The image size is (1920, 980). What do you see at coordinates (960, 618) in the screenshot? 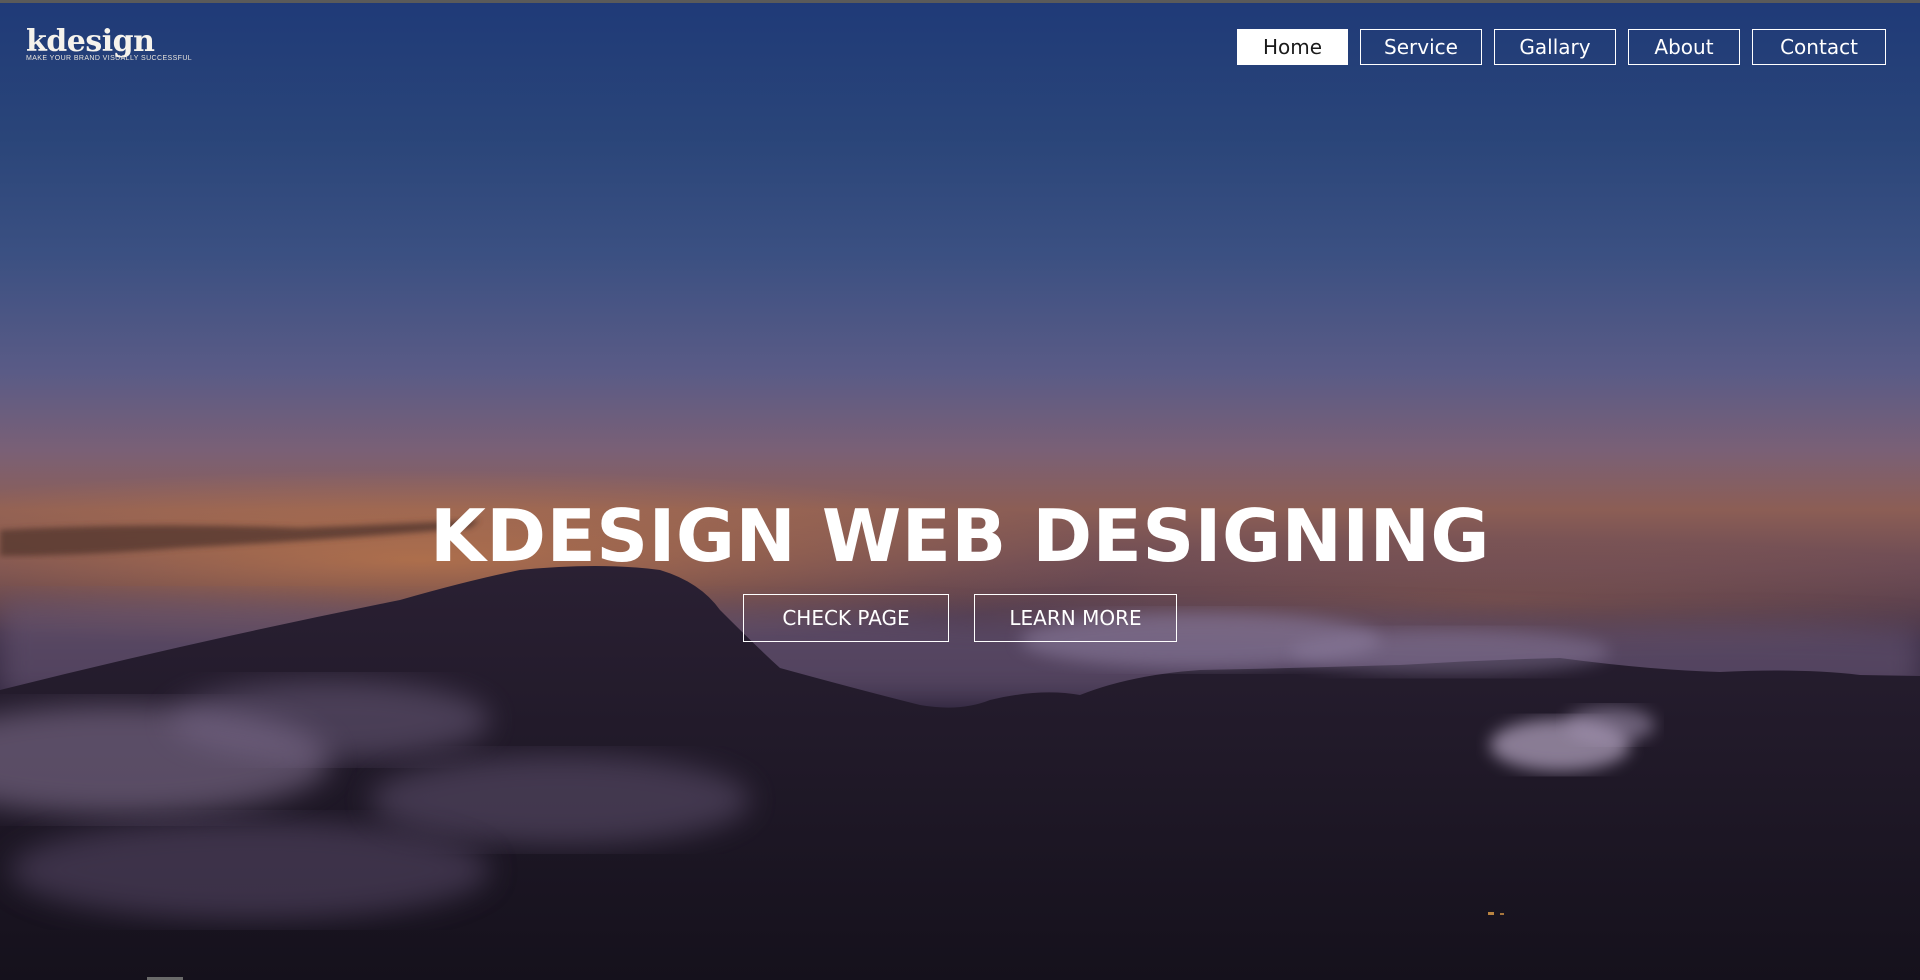
I see `hero-cta-group: CHECK PAGE LEARN MORE` at bounding box center [960, 618].